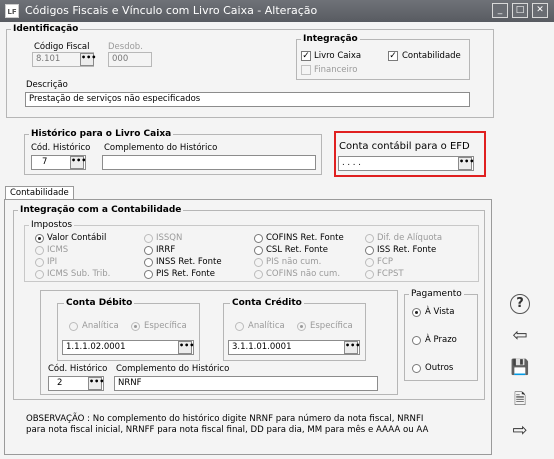  What do you see at coordinates (135, 326) in the screenshot?
I see `debito-especifica-radio` at bounding box center [135, 326].